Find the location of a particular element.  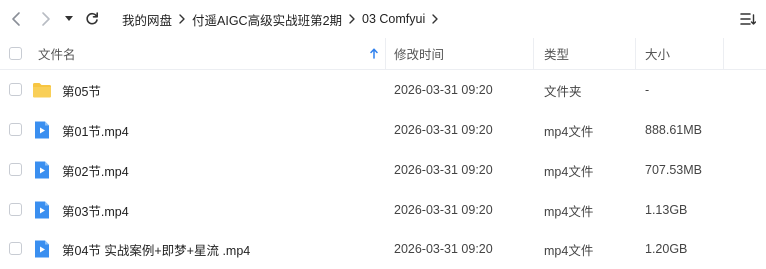

back-button is located at coordinates (16, 19).